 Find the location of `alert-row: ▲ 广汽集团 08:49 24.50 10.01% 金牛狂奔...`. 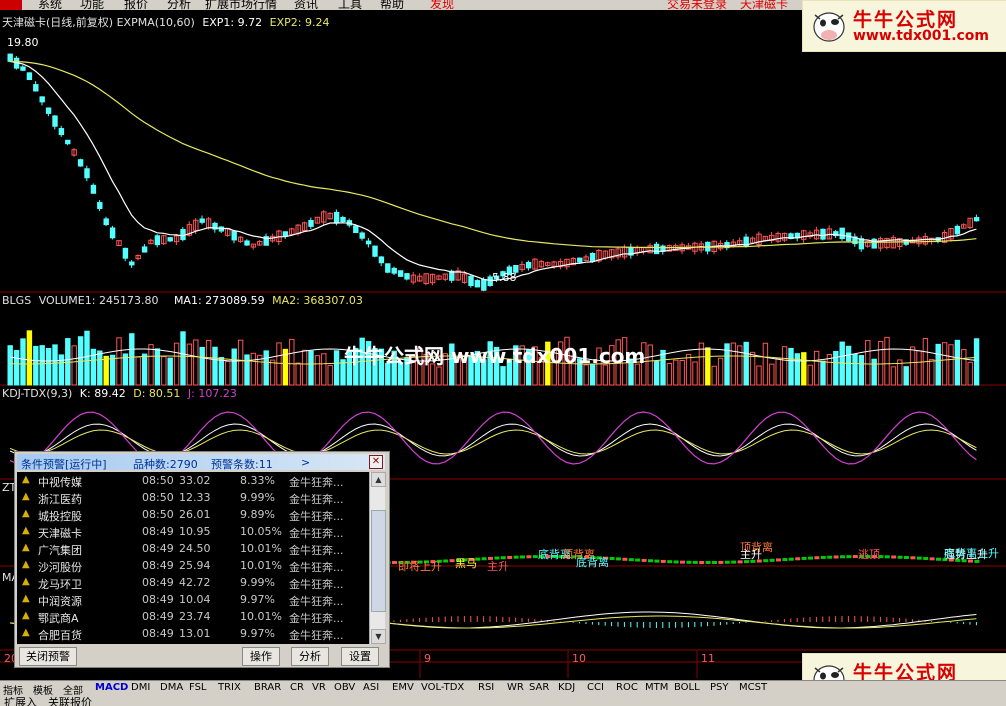

alert-row: ▲ 广汽集团 08:49 24.50 10.01% 金牛狂奔... is located at coordinates (193, 548).